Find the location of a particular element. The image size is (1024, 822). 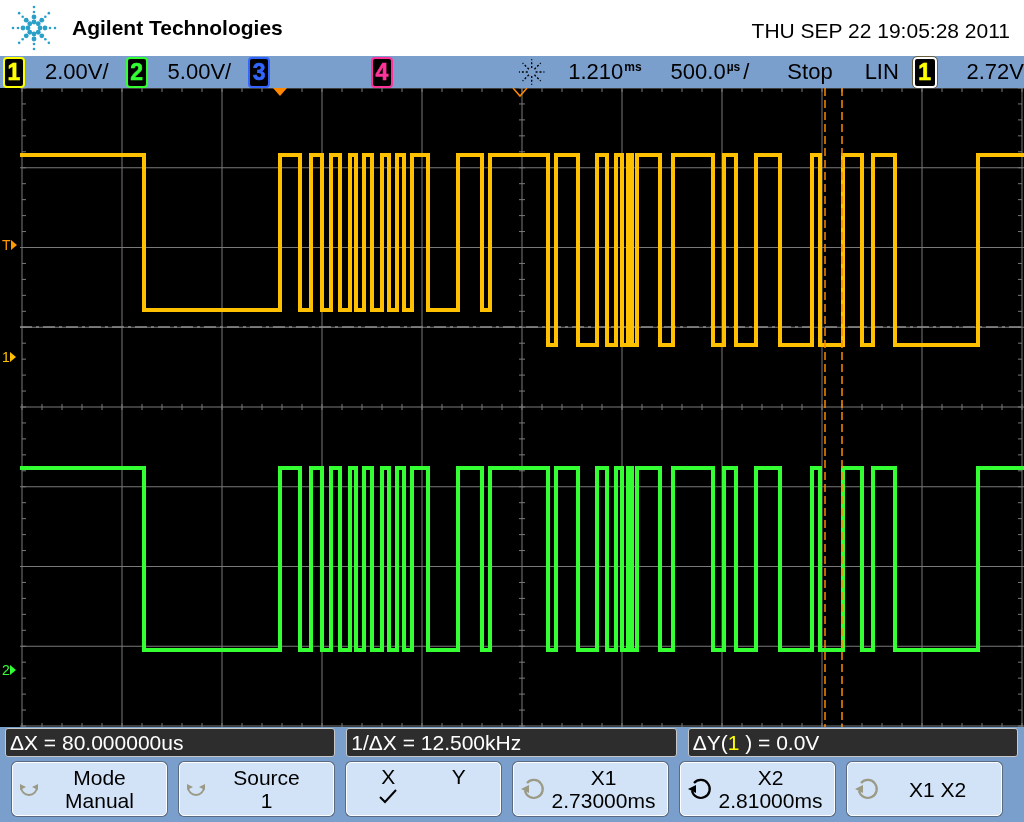

measurement-readout: ΔX = 80.000000us is located at coordinates (170, 742).